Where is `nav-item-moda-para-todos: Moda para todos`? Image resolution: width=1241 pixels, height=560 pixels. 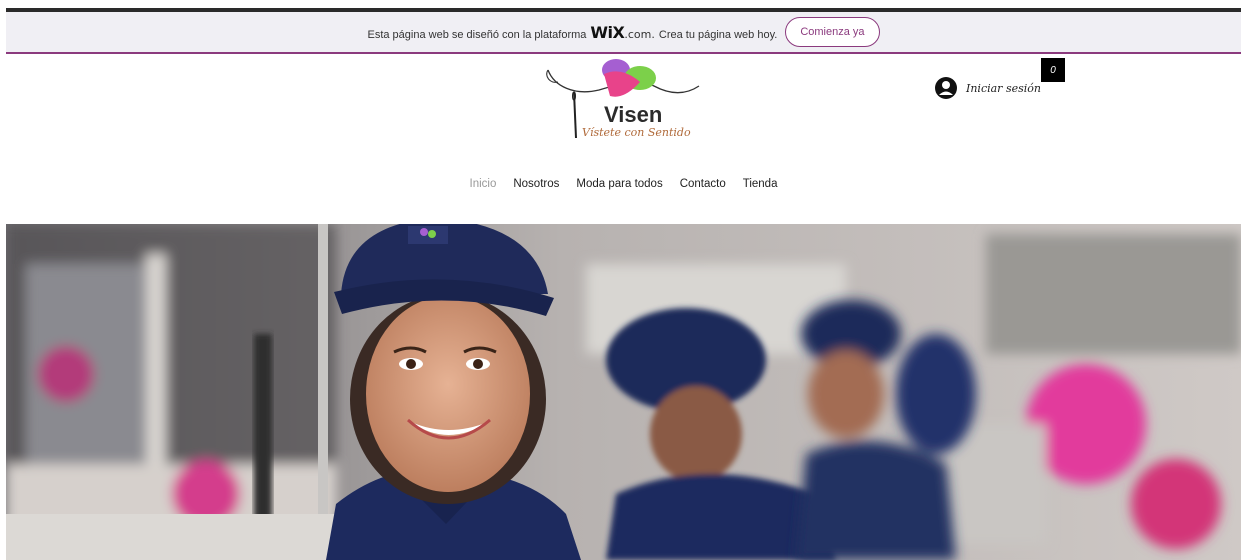 nav-item-moda-para-todos: Moda para todos is located at coordinates (619, 184).